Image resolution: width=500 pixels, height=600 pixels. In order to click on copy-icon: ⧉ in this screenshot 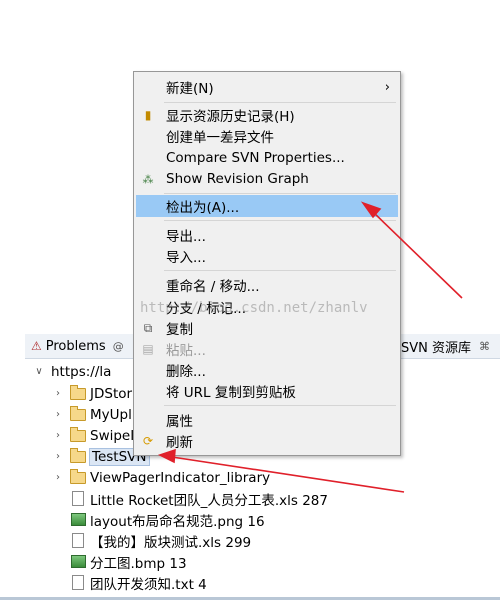, I will do `click(148, 327)`.